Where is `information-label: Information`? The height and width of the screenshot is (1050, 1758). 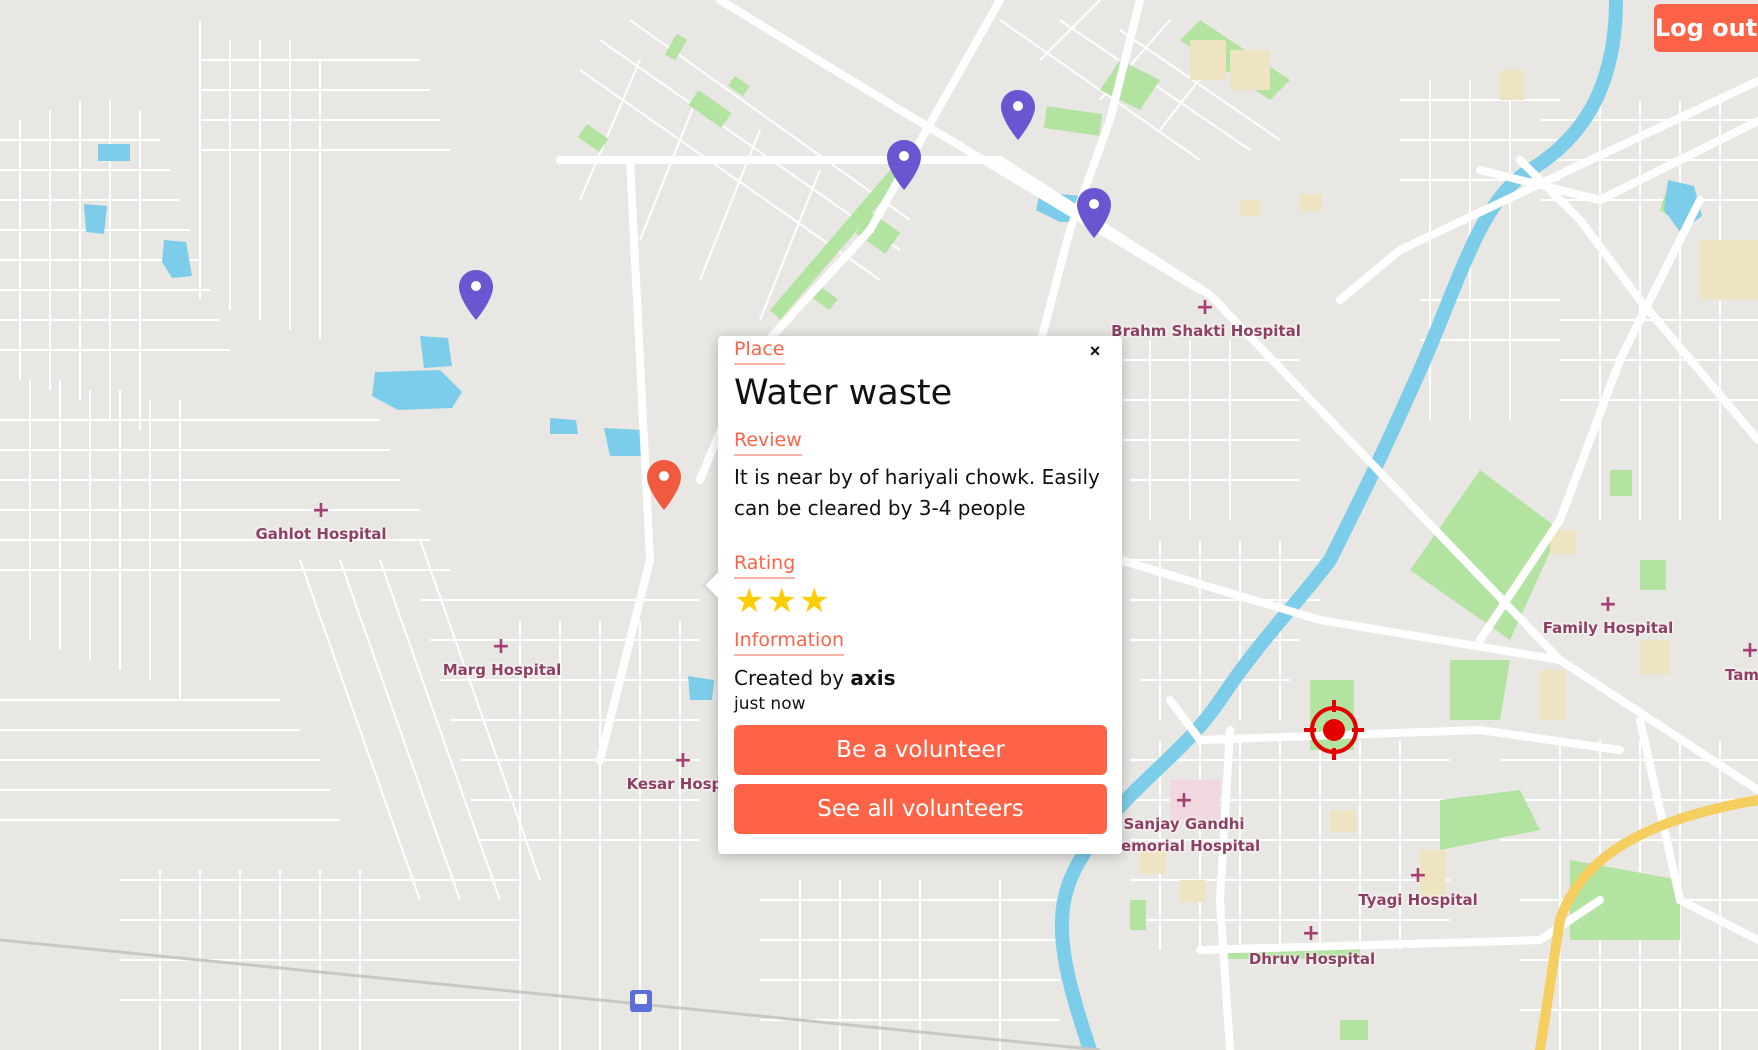
information-label: Information is located at coordinates (789, 641).